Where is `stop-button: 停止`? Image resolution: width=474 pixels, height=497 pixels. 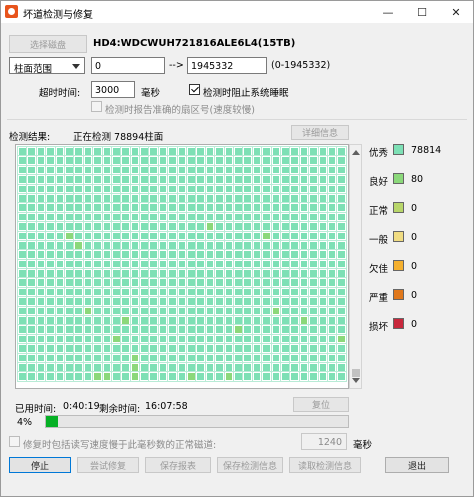
stop-button: 停止 is located at coordinates (40, 465).